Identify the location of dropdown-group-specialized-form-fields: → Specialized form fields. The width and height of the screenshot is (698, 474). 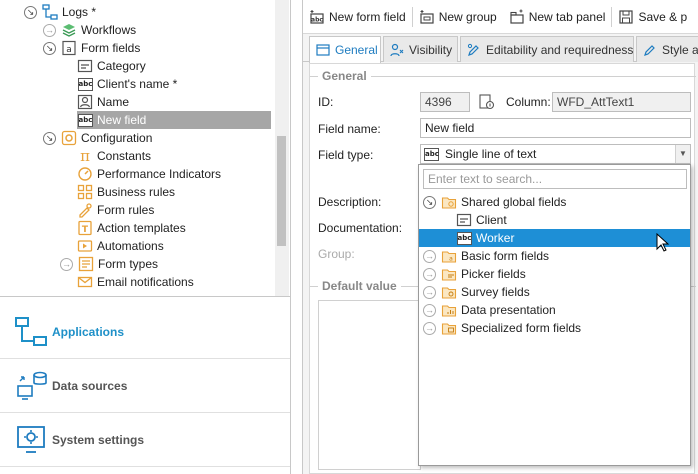
(554, 328).